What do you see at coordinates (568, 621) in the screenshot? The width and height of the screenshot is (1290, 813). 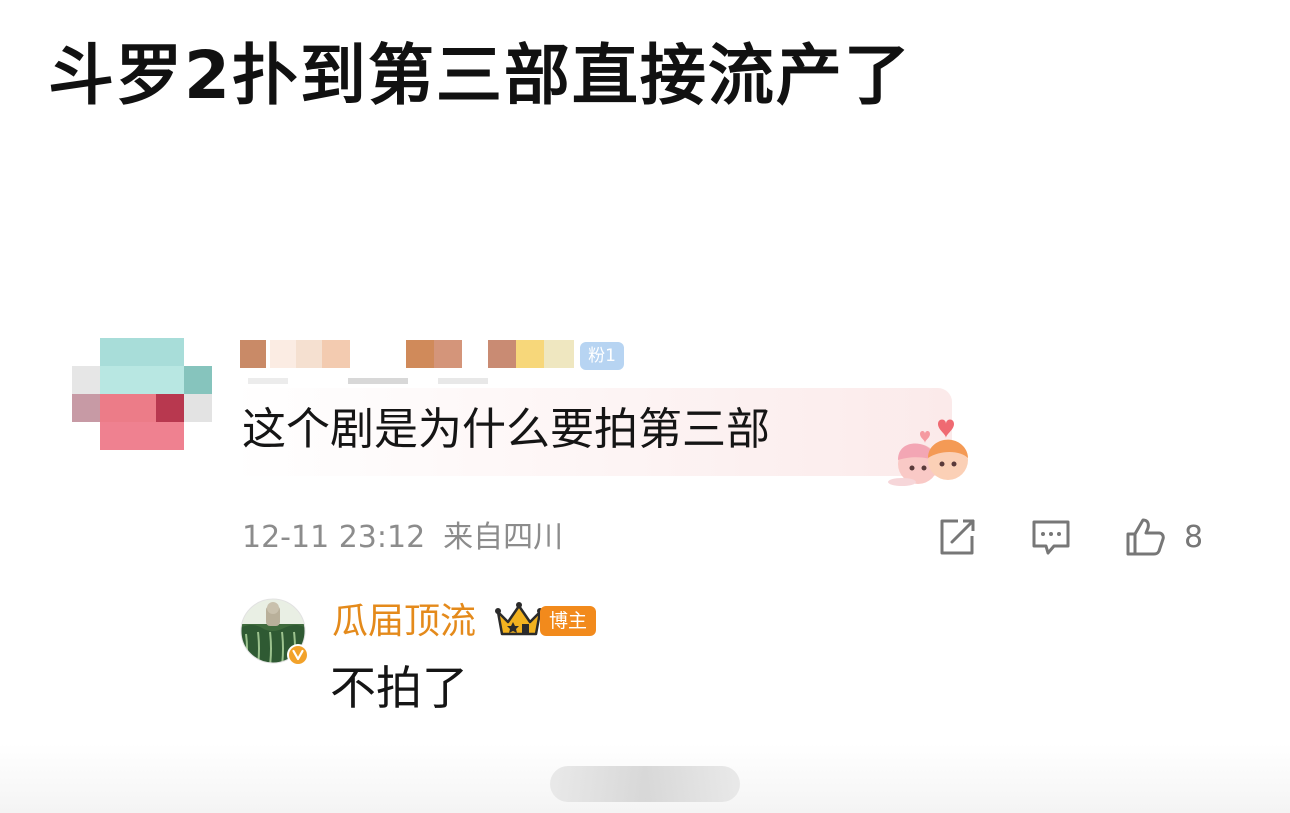 I see `blogger-badge: 博主` at bounding box center [568, 621].